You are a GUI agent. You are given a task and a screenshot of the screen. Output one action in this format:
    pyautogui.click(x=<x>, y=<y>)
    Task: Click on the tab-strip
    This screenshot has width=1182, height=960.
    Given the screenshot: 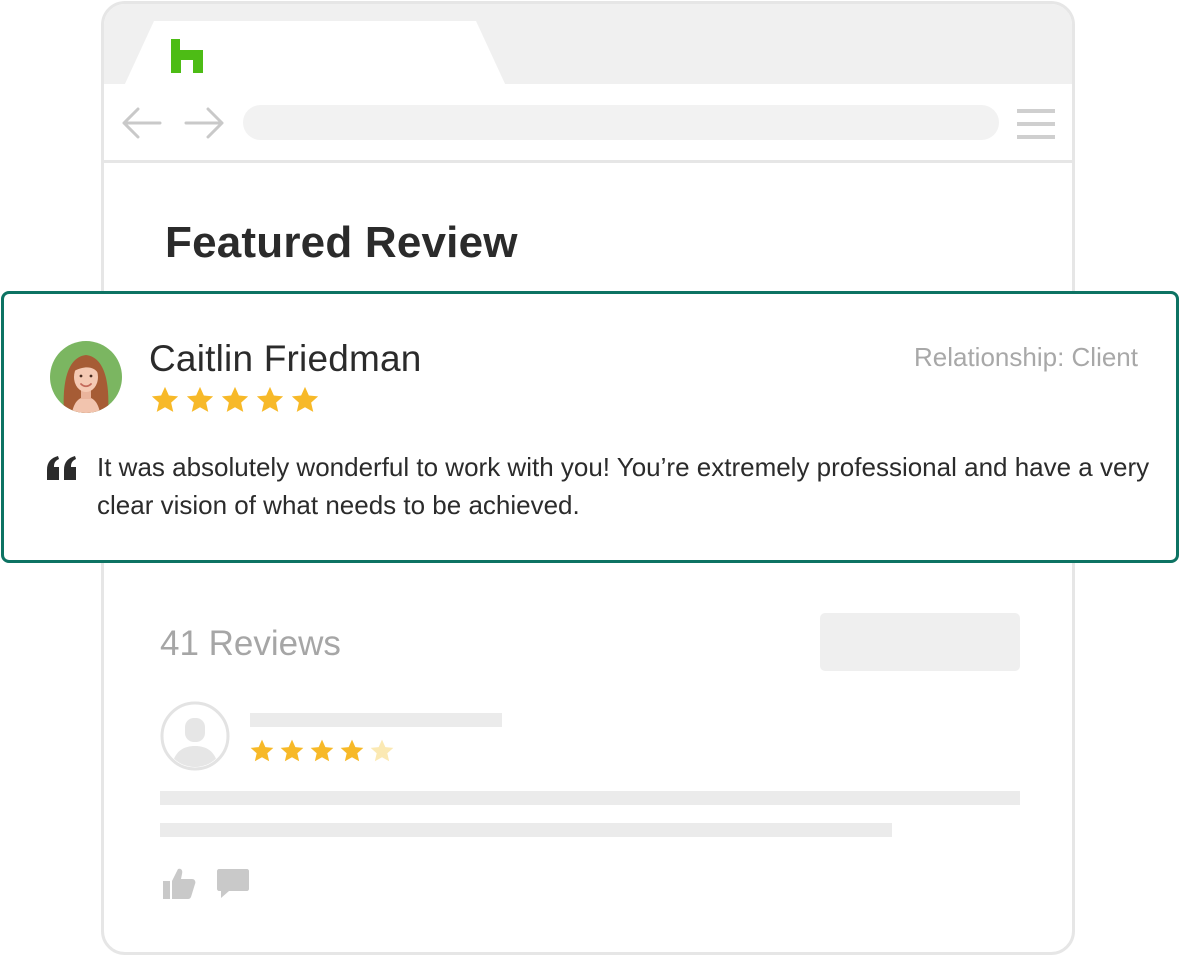 What is the action you would take?
    pyautogui.click(x=588, y=45)
    